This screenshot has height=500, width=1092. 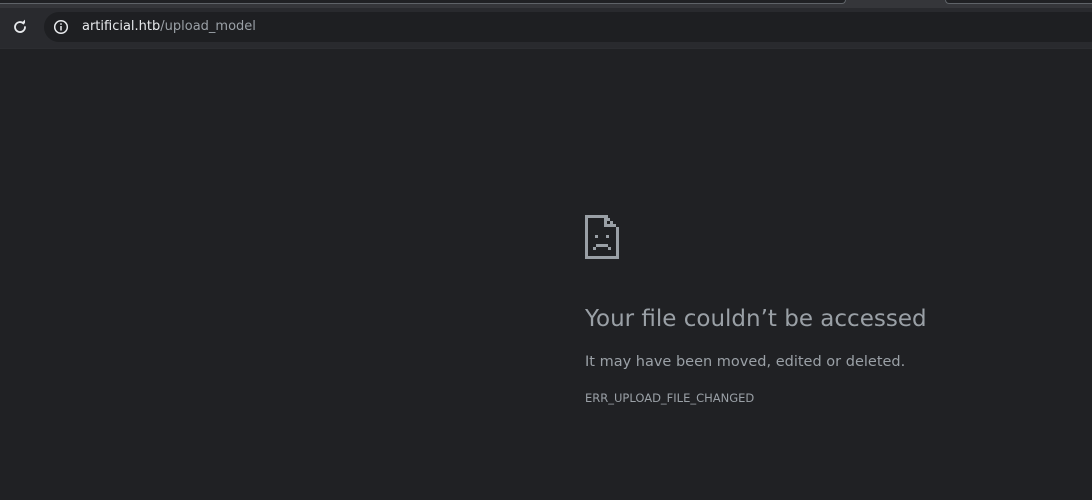 I want to click on browser-toolbar: artificial.htb/upload_model, so click(x=546, y=28).